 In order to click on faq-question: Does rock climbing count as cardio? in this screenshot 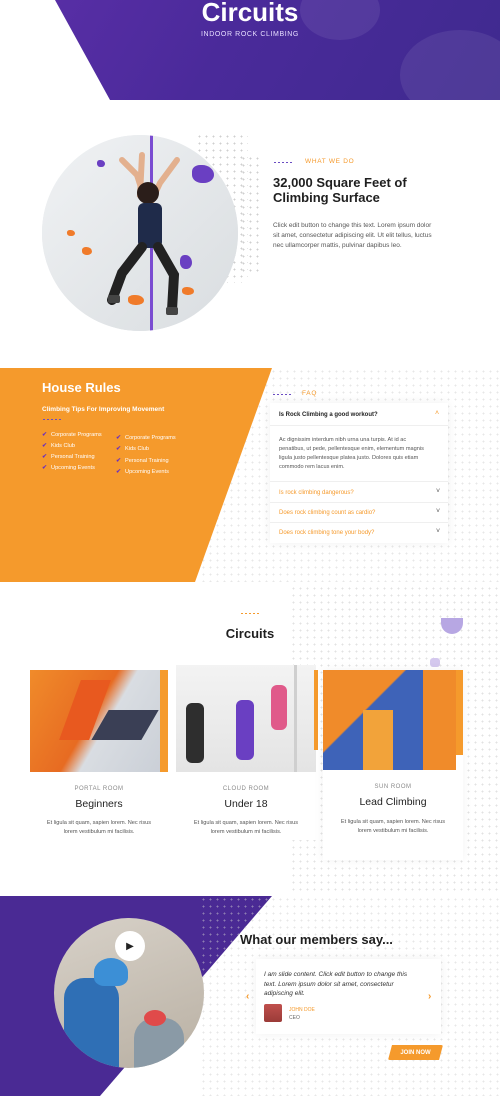, I will do `click(327, 513)`.